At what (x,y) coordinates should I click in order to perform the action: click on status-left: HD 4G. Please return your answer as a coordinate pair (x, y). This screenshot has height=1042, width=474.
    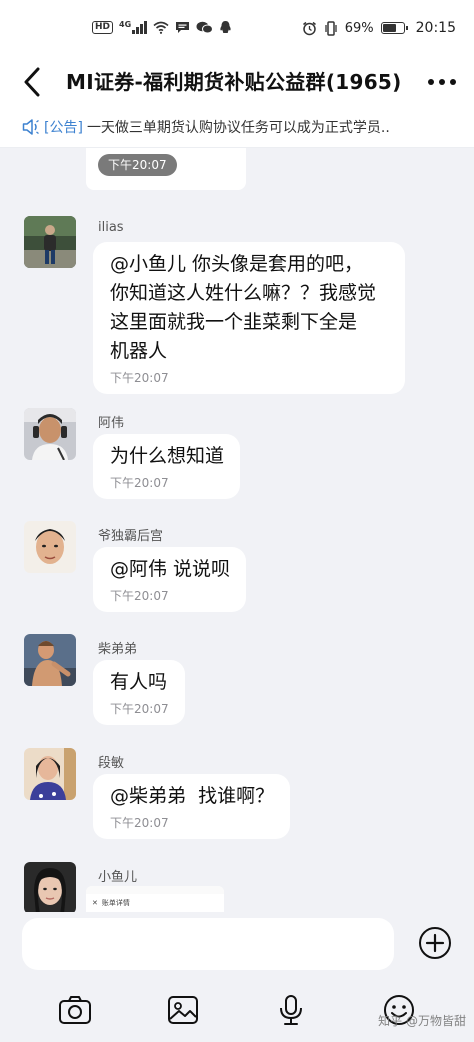
    Looking at the image, I should click on (162, 27).